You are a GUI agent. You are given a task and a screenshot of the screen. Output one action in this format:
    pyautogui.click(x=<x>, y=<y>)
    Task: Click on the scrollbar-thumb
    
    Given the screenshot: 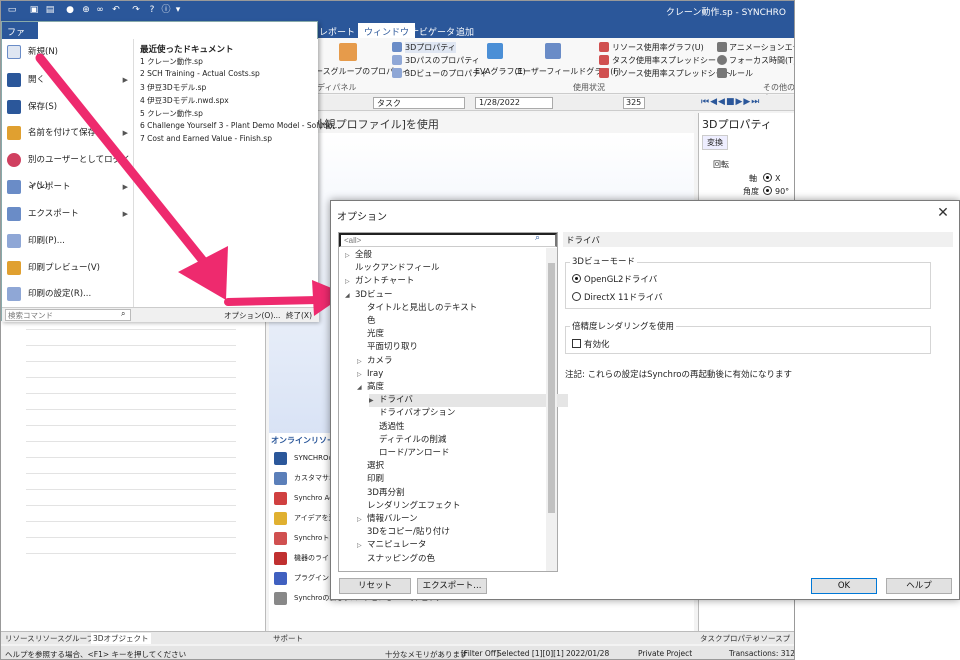 What is the action you would take?
    pyautogui.click(x=551, y=388)
    